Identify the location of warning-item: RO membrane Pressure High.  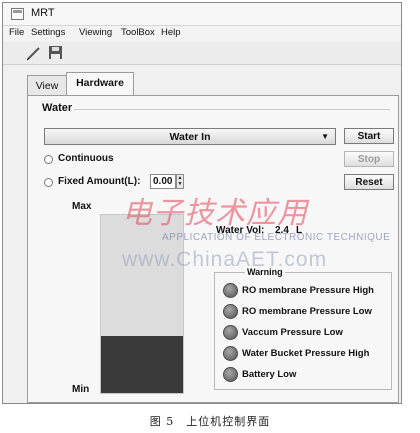
(308, 291).